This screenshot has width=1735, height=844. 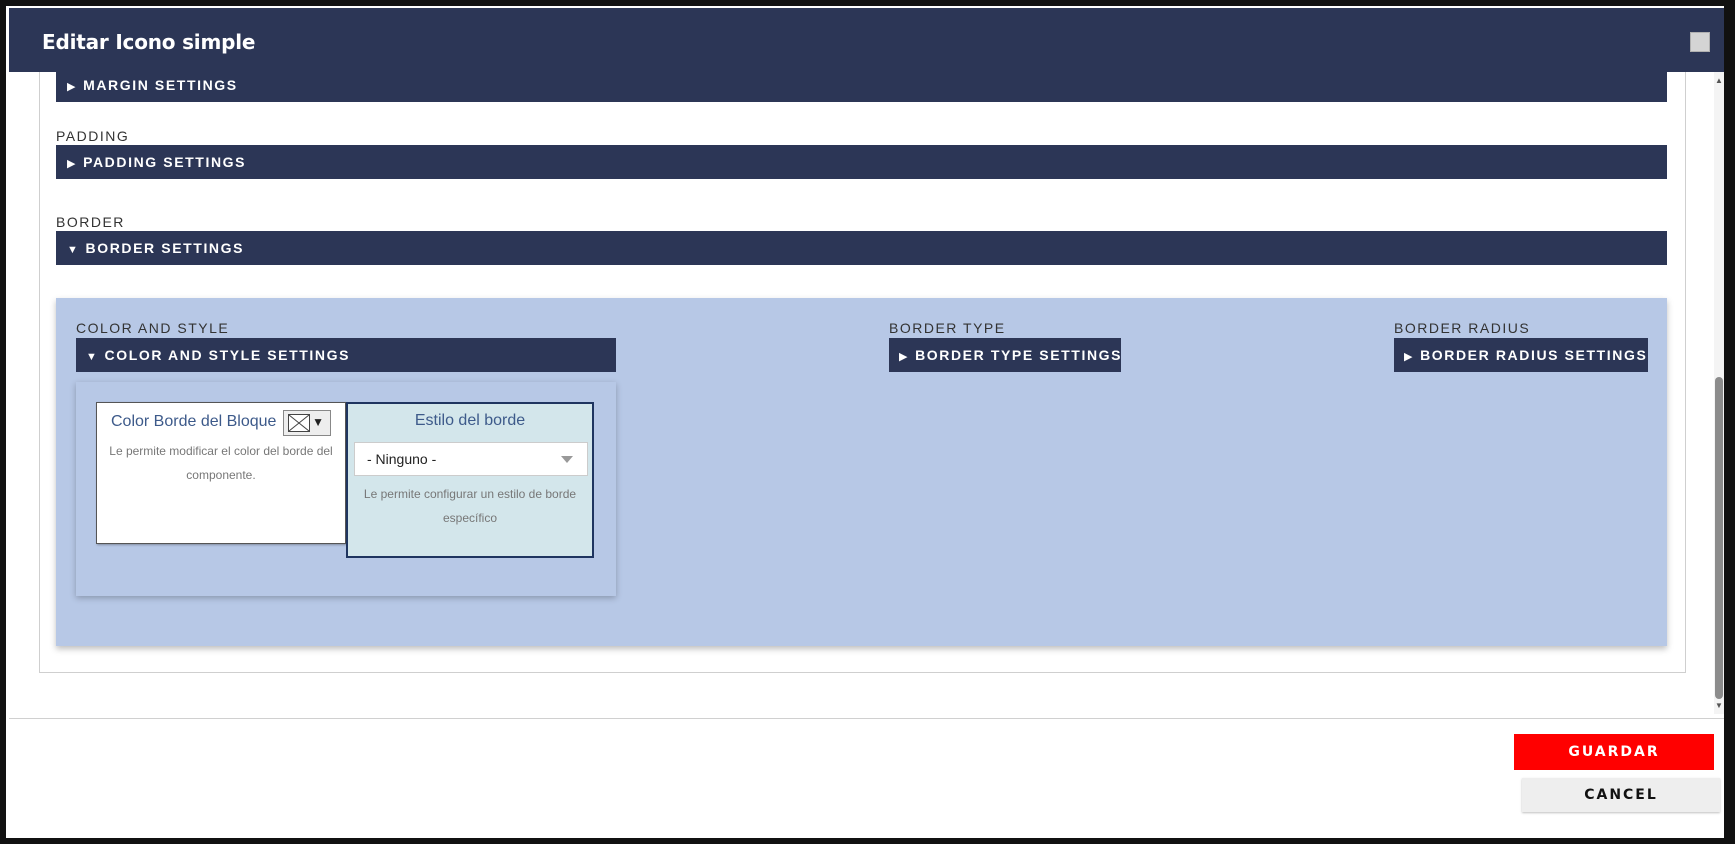 I want to click on margin-settings-label: MARGIN SETTINGS, so click(x=160, y=85).